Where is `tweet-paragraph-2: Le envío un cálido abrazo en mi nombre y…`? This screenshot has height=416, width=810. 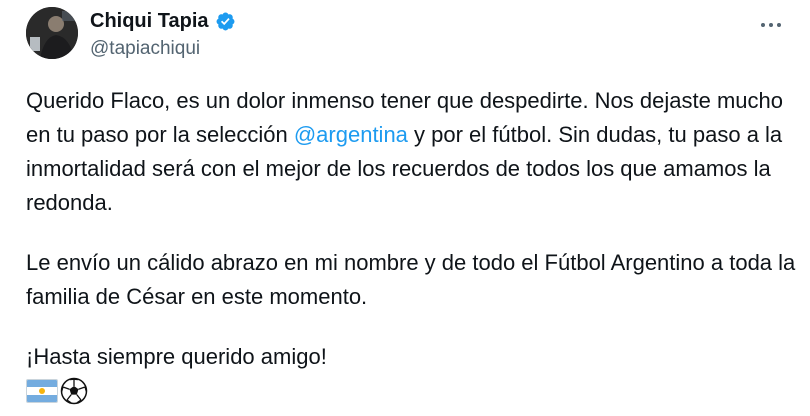
tweet-paragraph-2: Le envío un cálido abrazo en mi nombre y… is located at coordinates (411, 279).